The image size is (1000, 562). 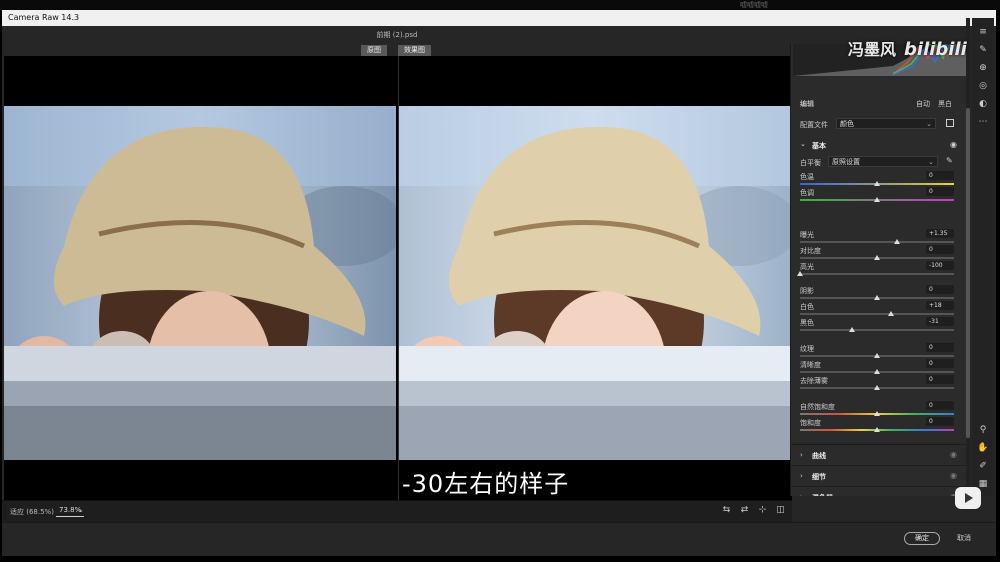 I want to click on slider-value-input: +18, so click(x=940, y=305).